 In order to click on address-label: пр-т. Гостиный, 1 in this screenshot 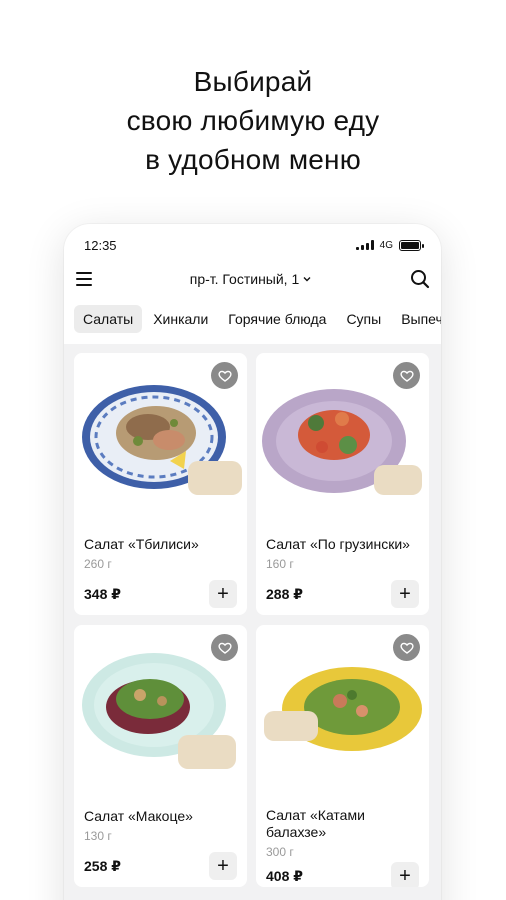, I will do `click(244, 279)`.